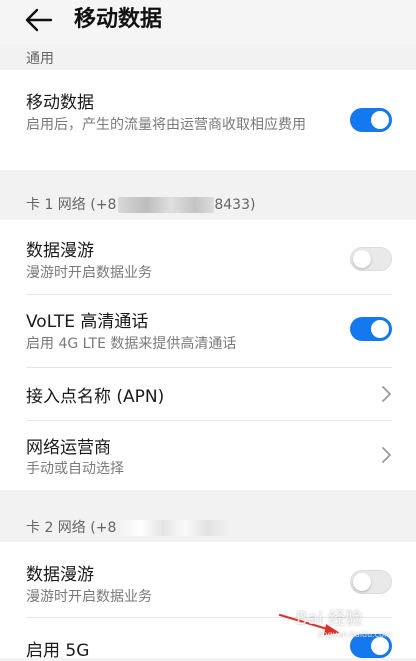 Image resolution: width=416 pixels, height=661 pixels. What do you see at coordinates (87, 322) in the screenshot?
I see `row-title: VoLTE 高清通话` at bounding box center [87, 322].